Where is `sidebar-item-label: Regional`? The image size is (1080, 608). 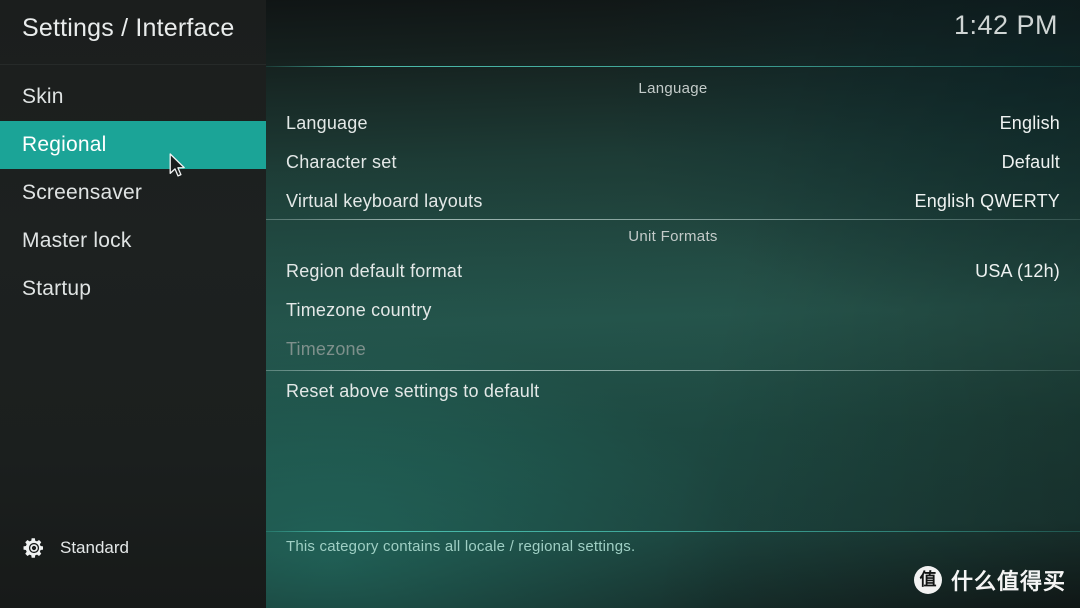
sidebar-item-label: Regional is located at coordinates (64, 144).